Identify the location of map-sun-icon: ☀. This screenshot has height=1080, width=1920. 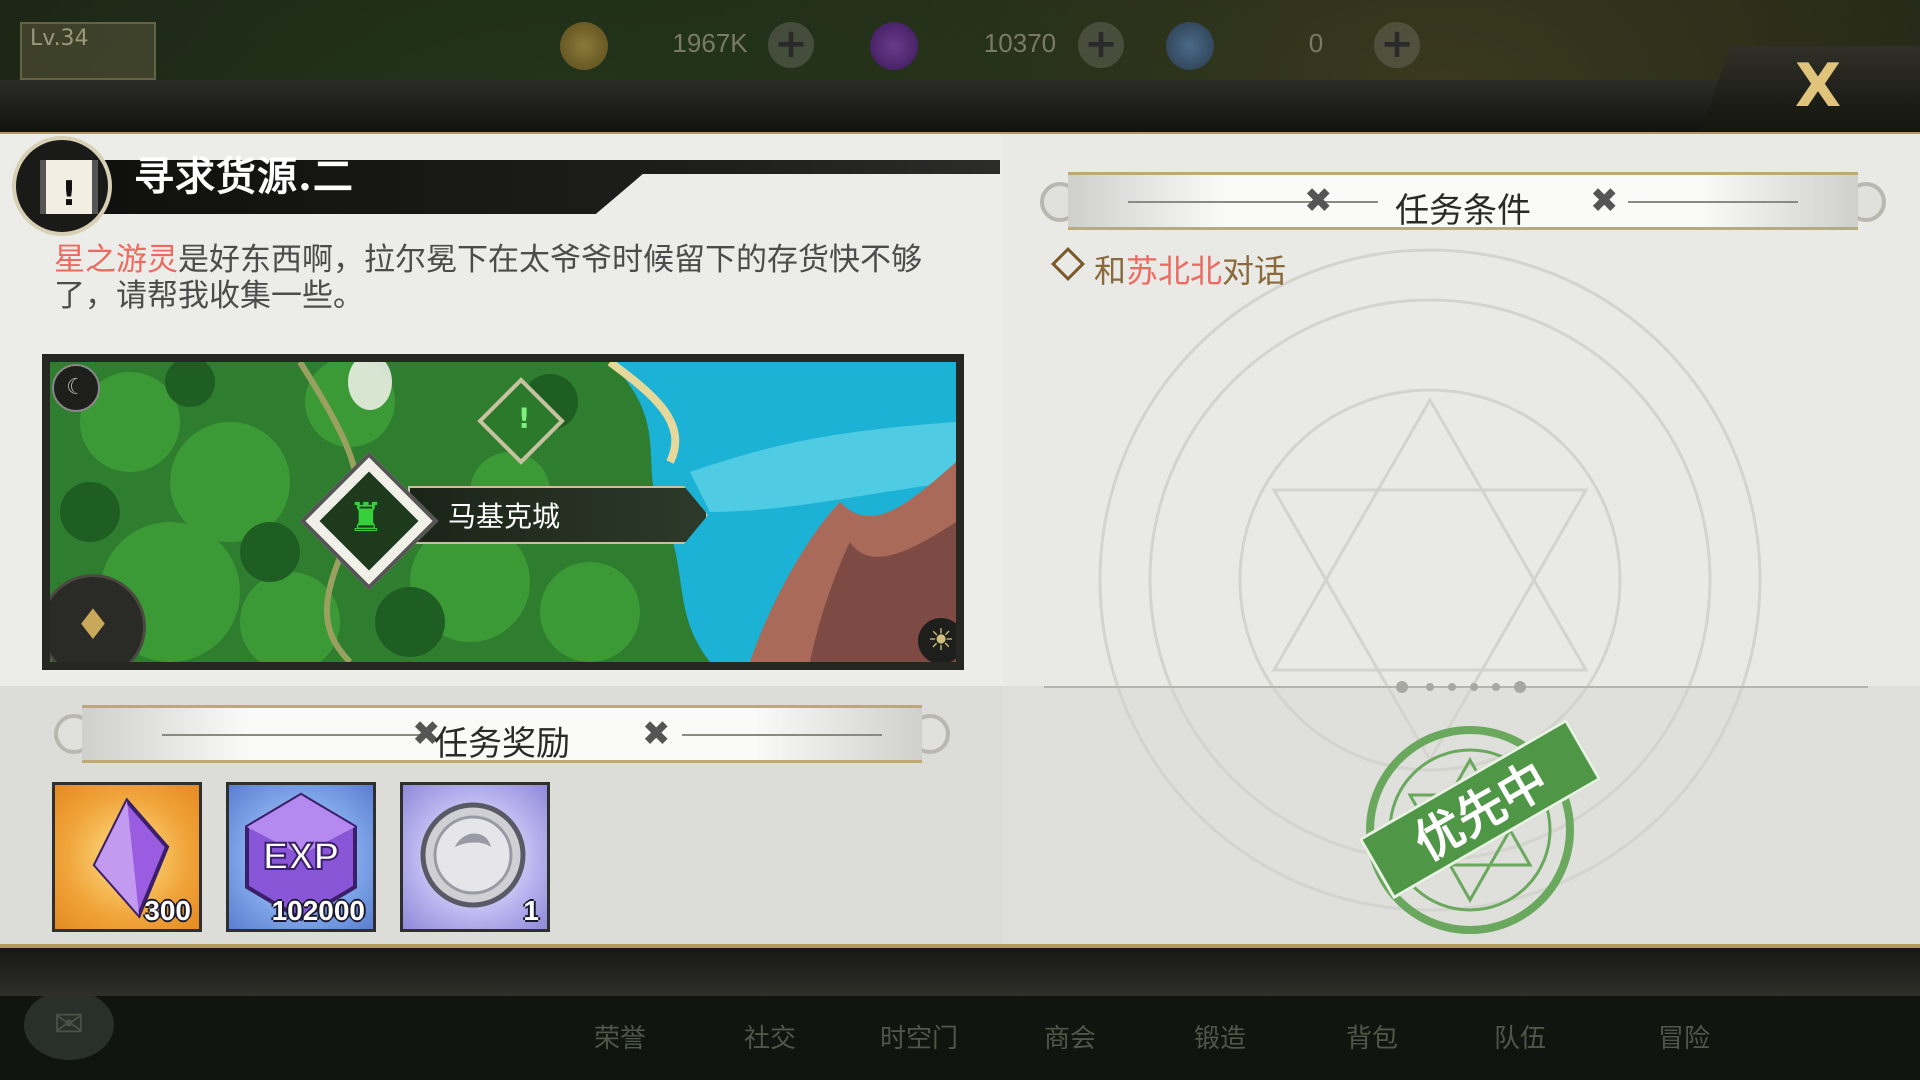
(937, 640).